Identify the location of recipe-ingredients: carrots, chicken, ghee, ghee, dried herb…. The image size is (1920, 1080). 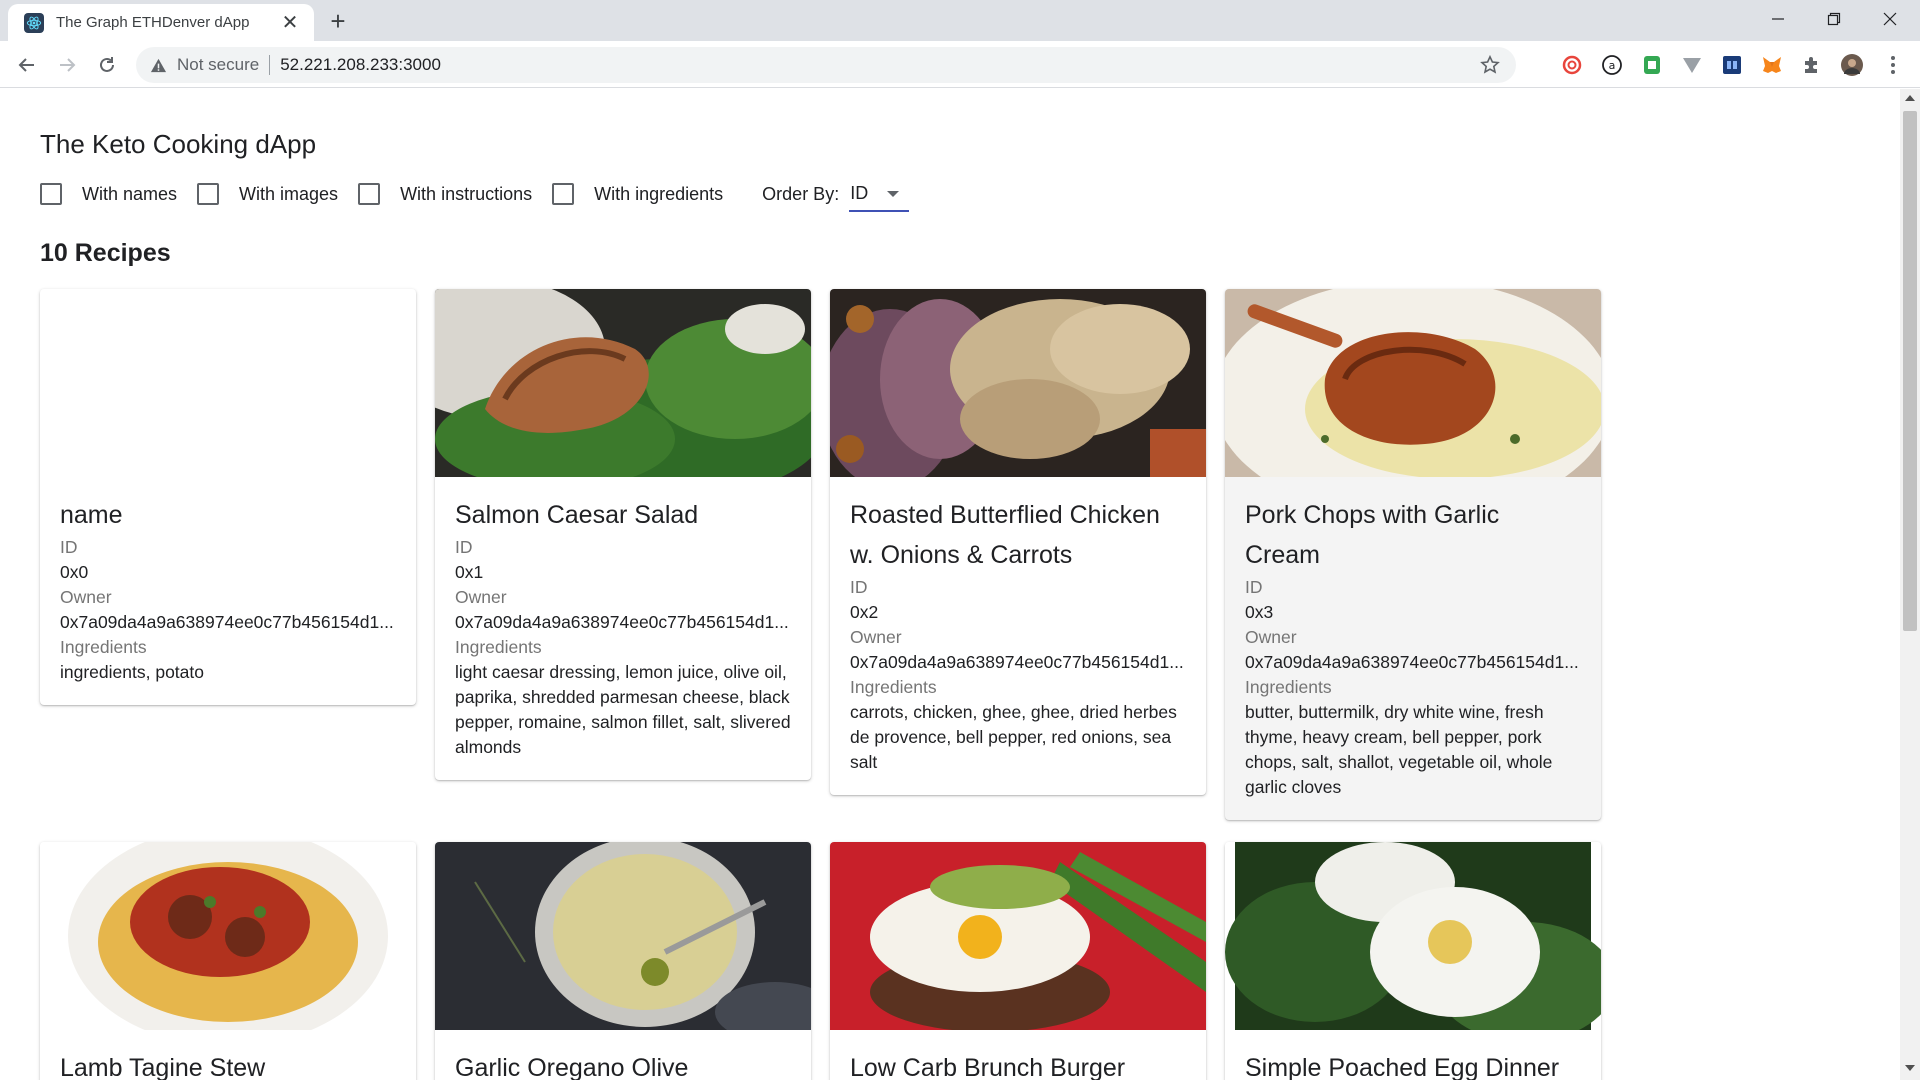
(1013, 737).